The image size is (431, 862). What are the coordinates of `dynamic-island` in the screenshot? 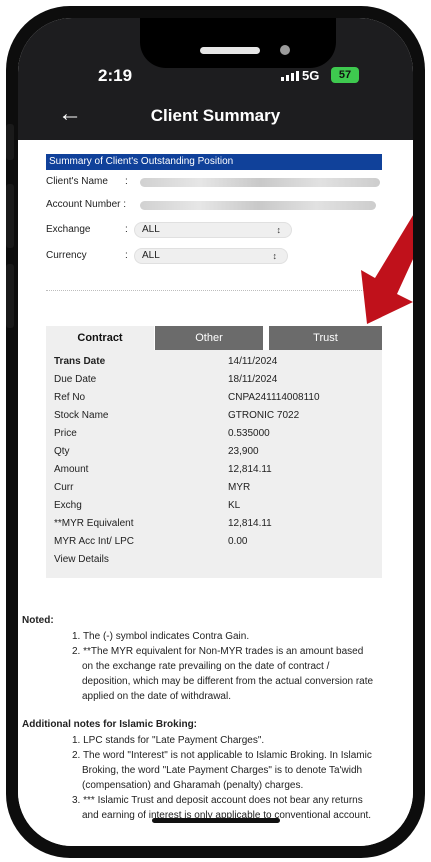 It's located at (238, 43).